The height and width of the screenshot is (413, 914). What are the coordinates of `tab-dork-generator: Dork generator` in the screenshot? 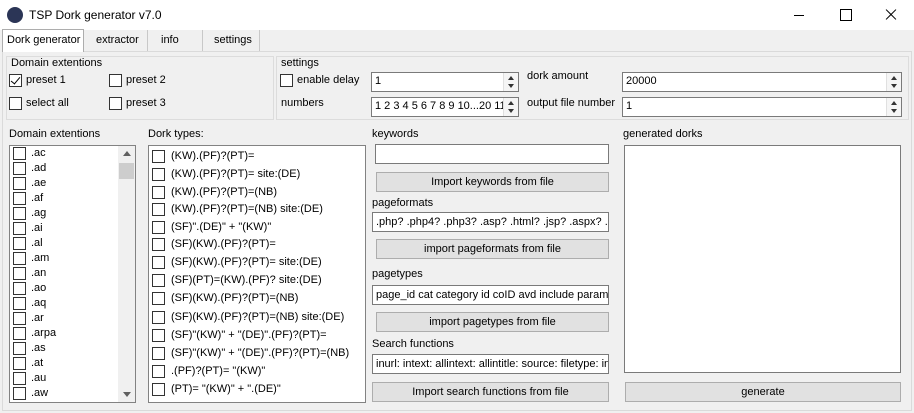 It's located at (43, 40).